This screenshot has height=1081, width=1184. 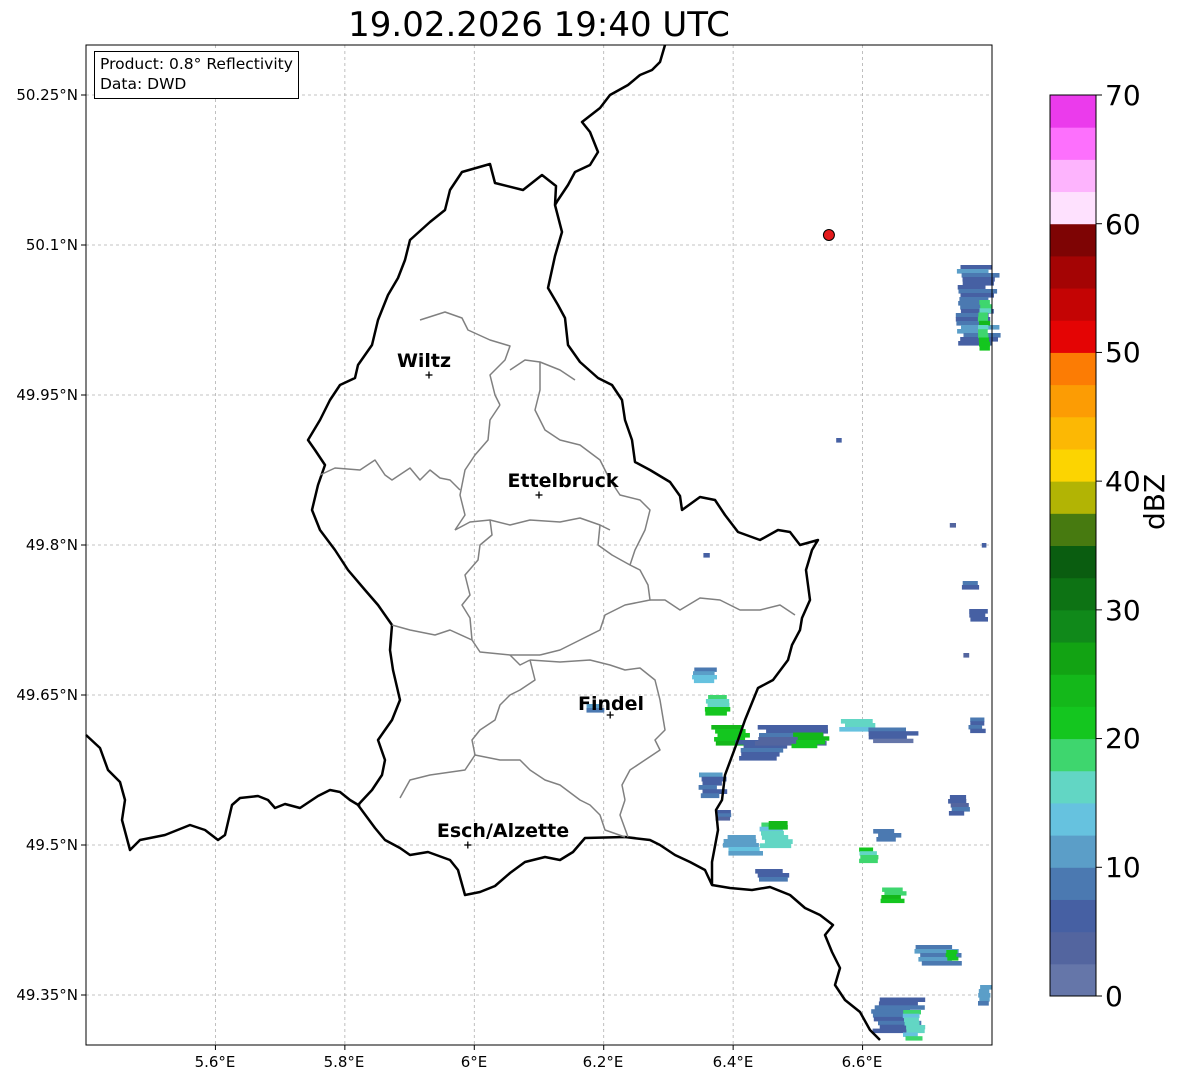 What do you see at coordinates (1123, 738) in the screenshot?
I see `colorbar-tick-label: 20` at bounding box center [1123, 738].